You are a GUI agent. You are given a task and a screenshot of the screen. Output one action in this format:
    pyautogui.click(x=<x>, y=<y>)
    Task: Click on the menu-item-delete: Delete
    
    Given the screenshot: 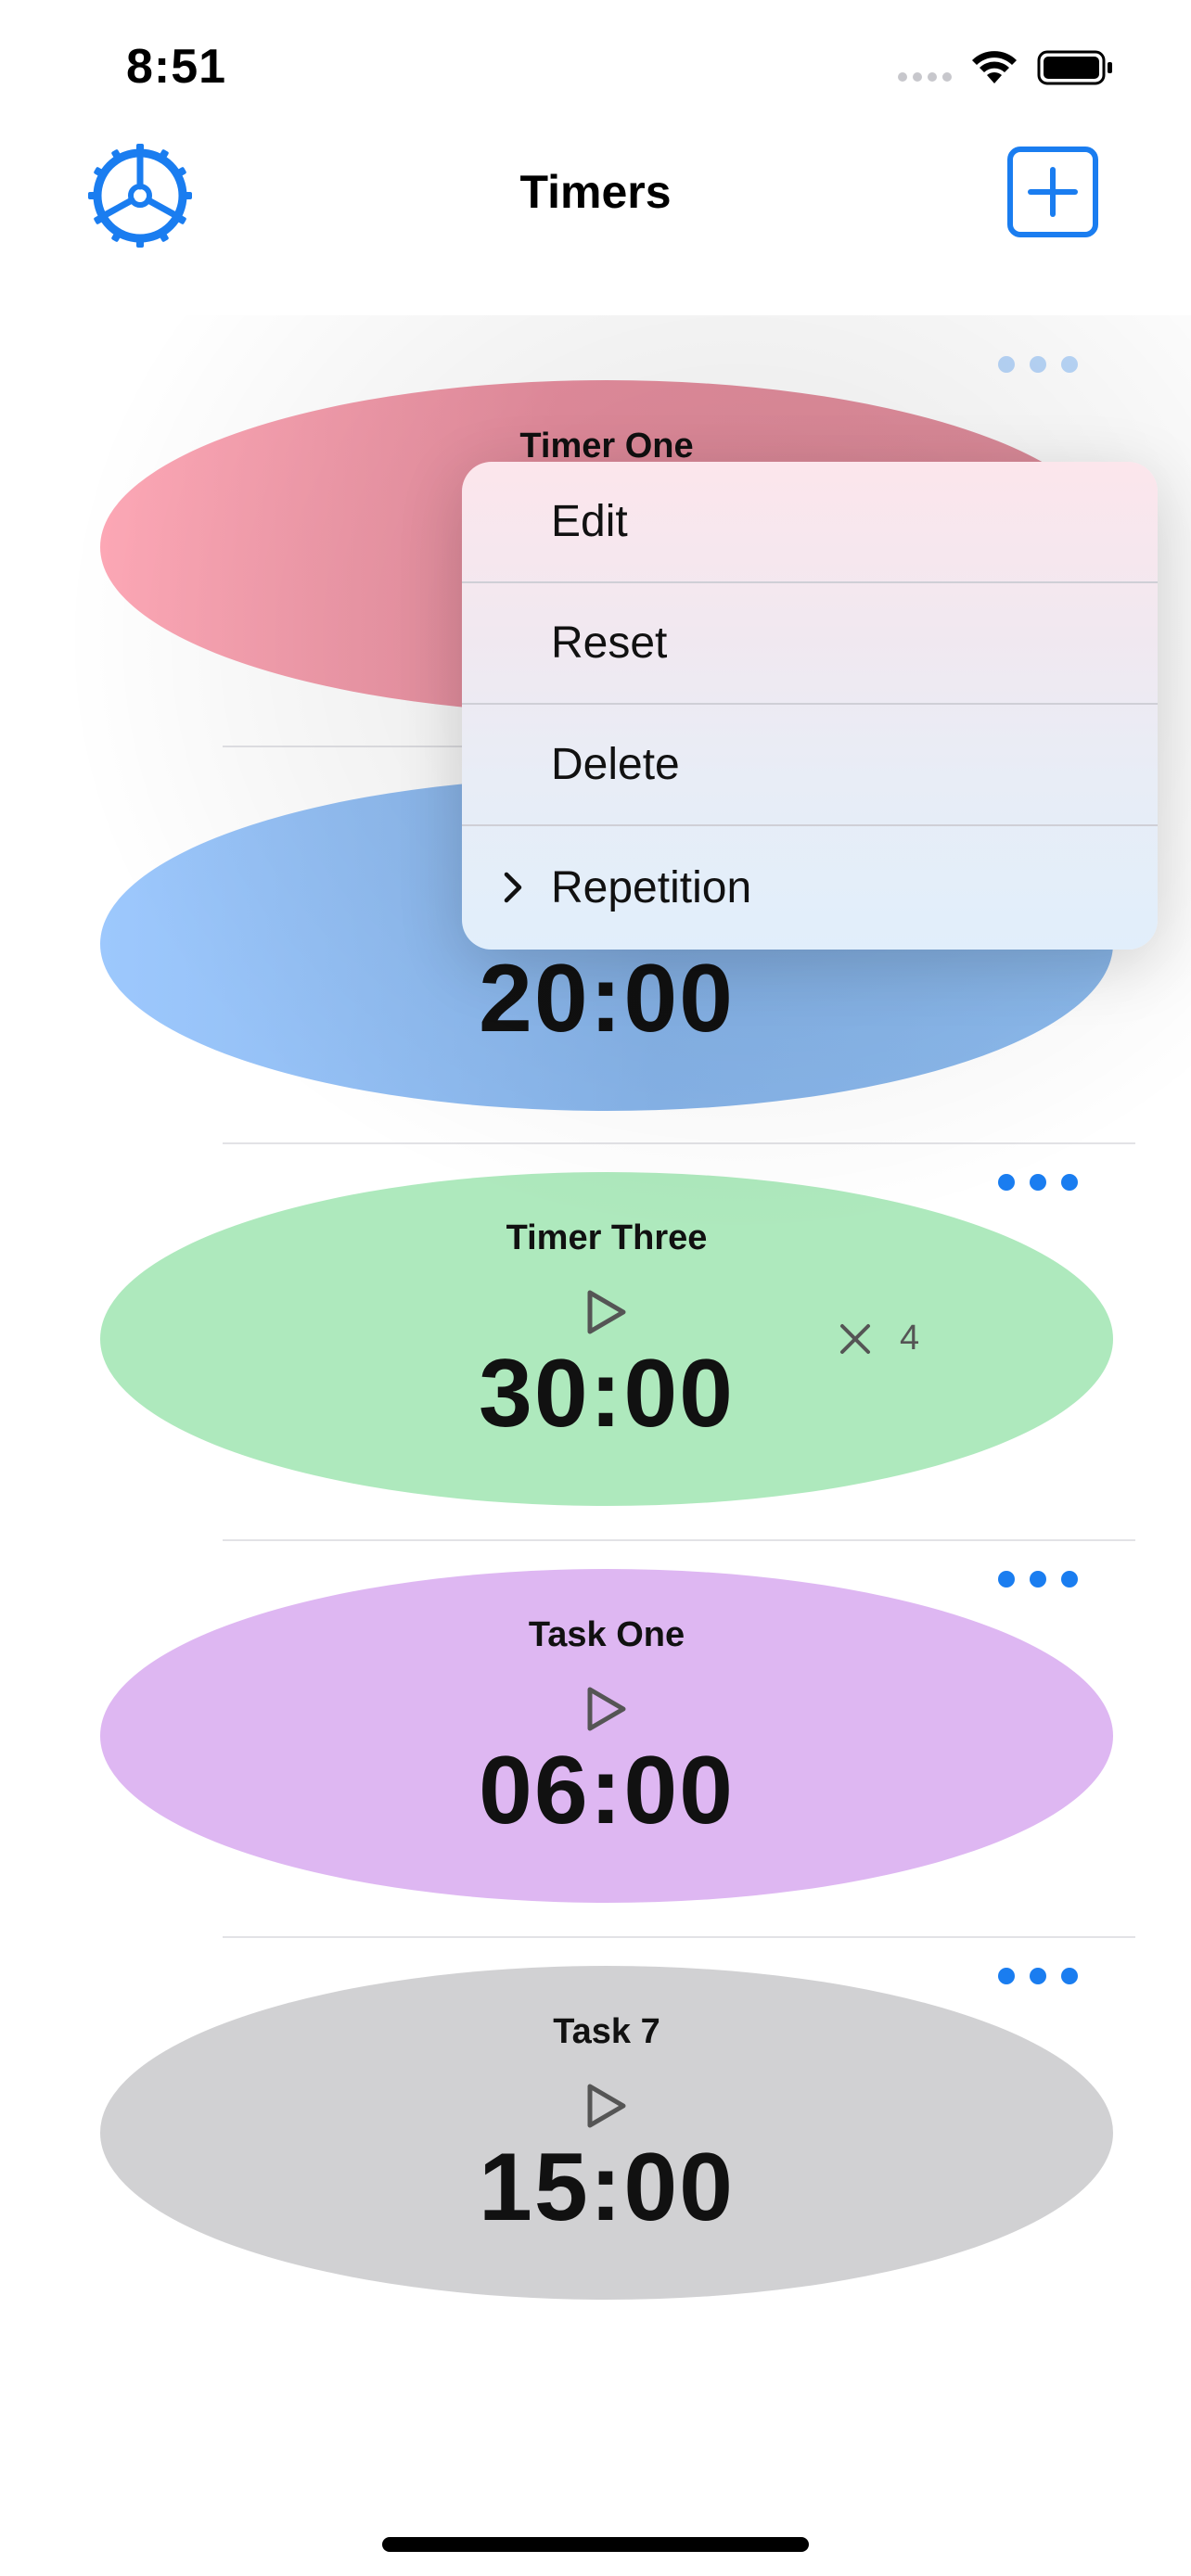 What is the action you would take?
    pyautogui.click(x=810, y=766)
    